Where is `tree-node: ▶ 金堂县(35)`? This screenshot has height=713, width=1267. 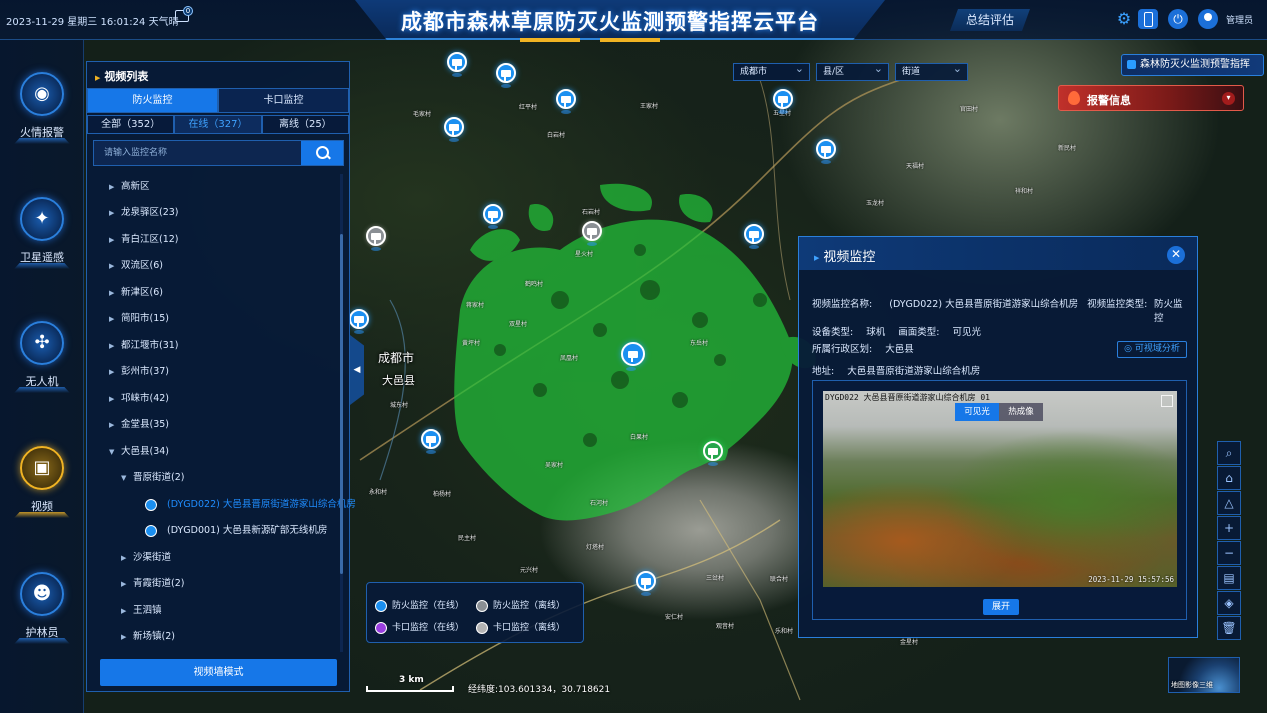
tree-node: ▶ 金堂县(35) is located at coordinates (139, 425).